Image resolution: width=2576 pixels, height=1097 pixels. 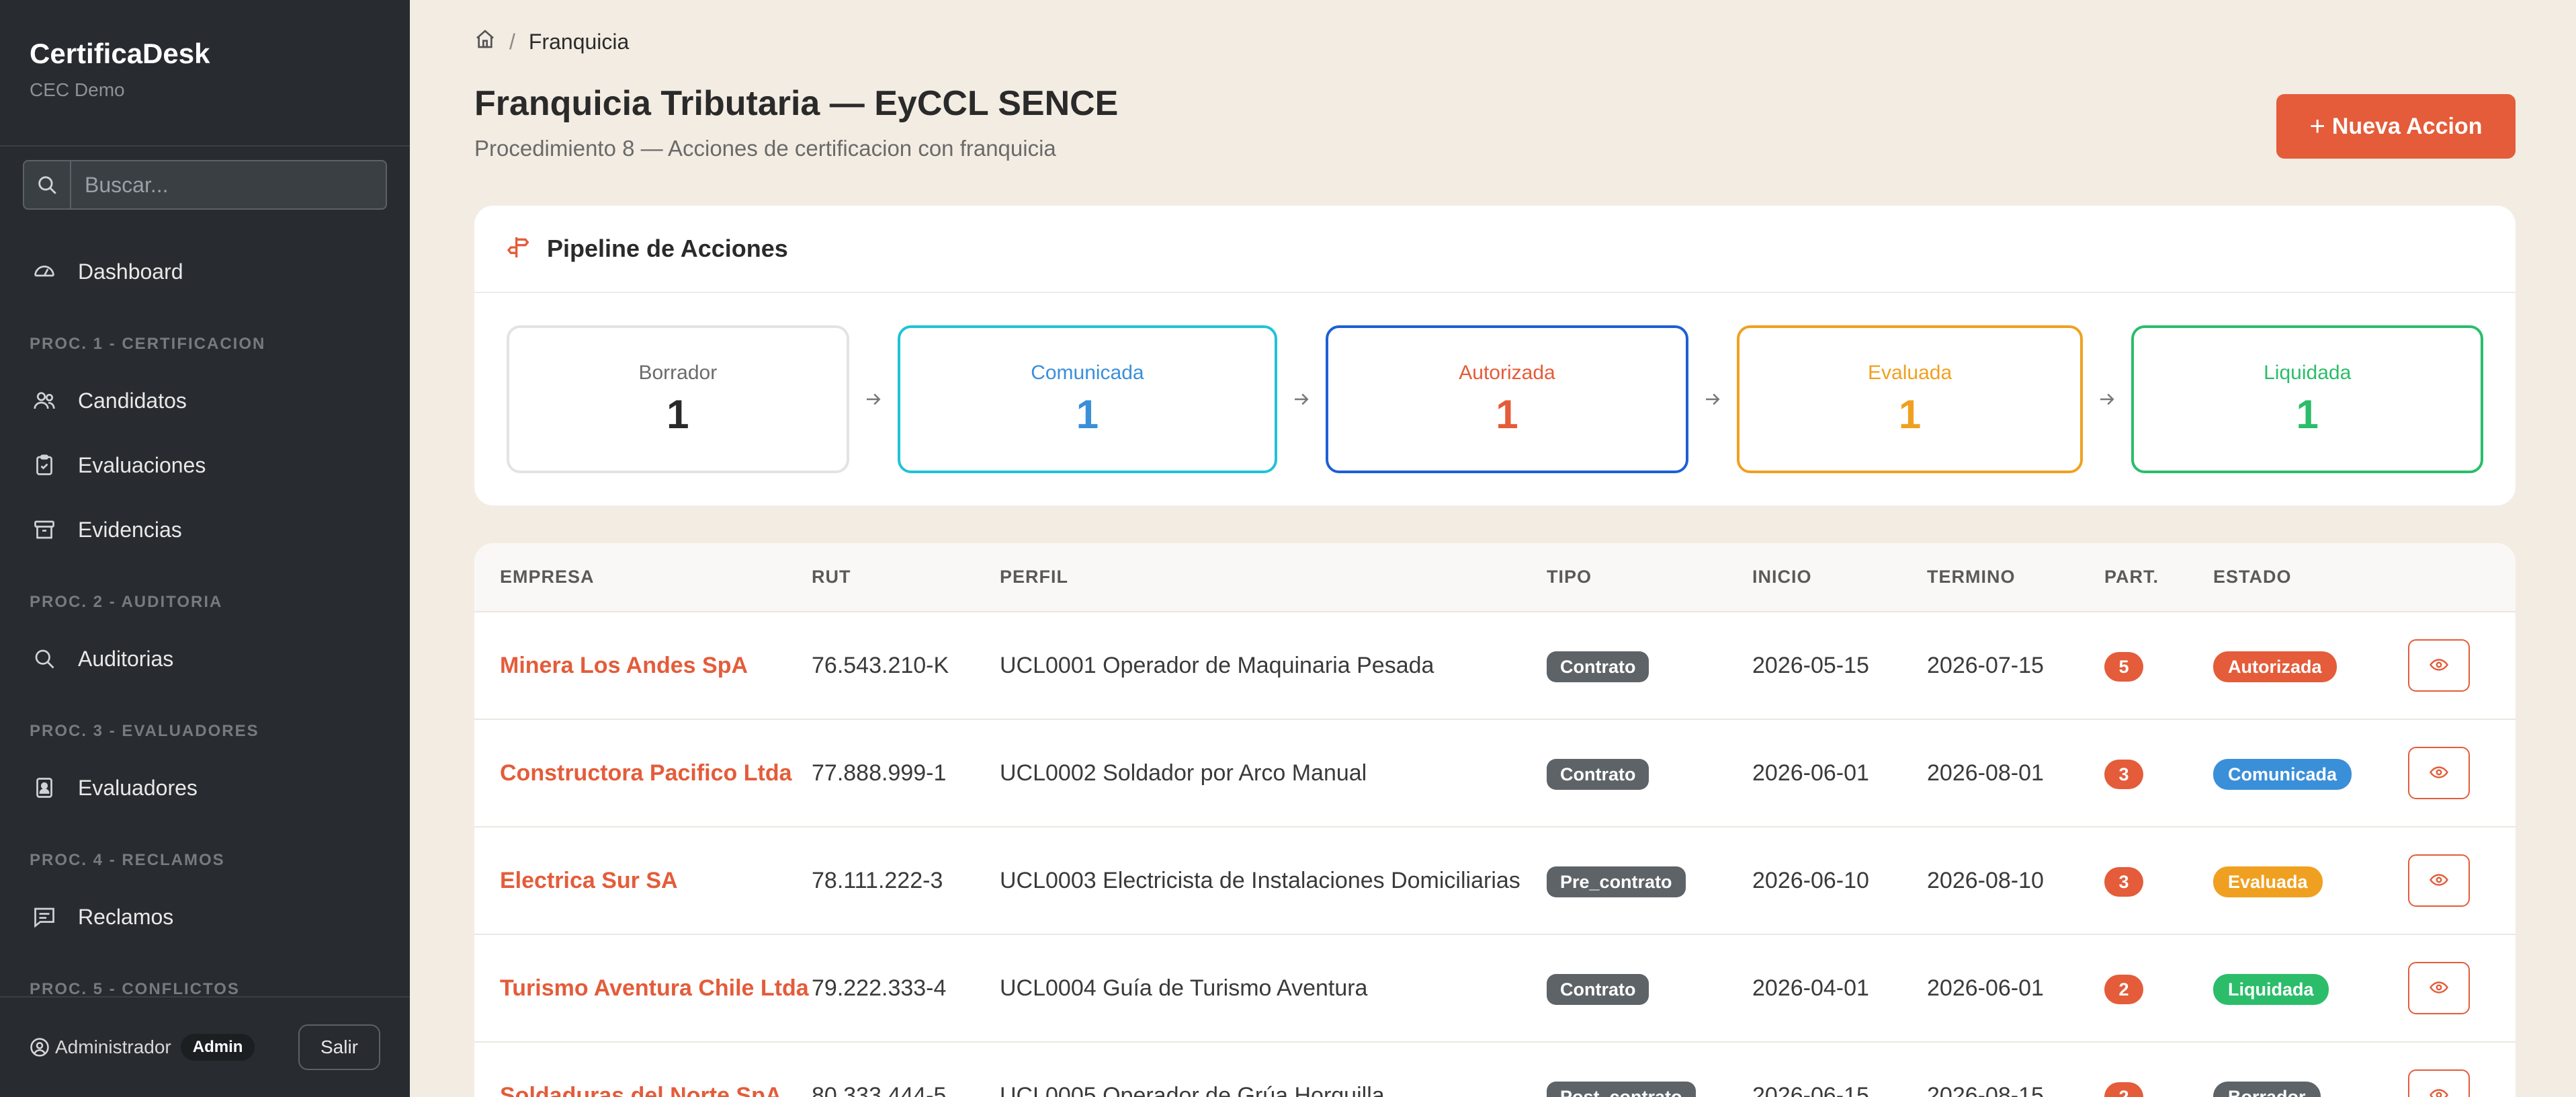 I want to click on stage-evaluada: Evaluada 1, so click(x=1910, y=399).